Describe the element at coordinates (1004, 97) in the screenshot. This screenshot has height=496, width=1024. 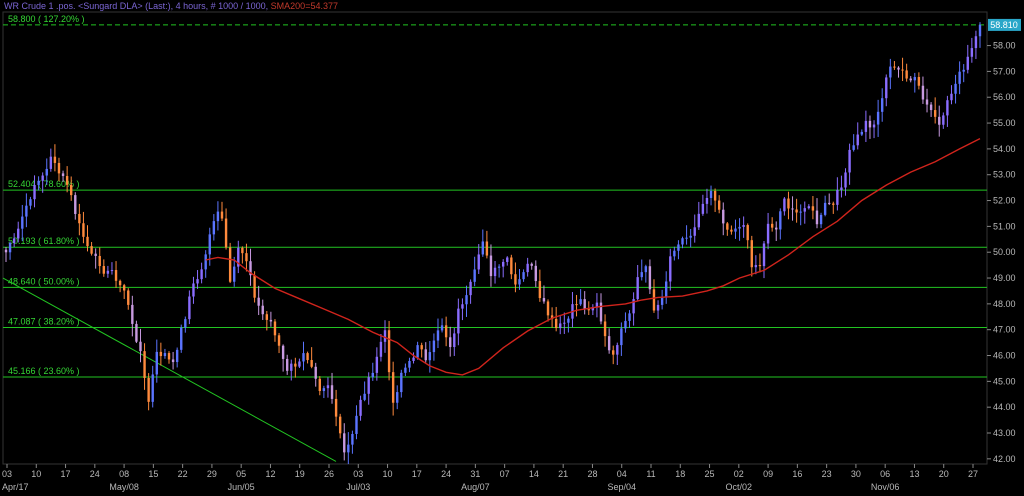
I see `y-tick-label: 56.00` at that location.